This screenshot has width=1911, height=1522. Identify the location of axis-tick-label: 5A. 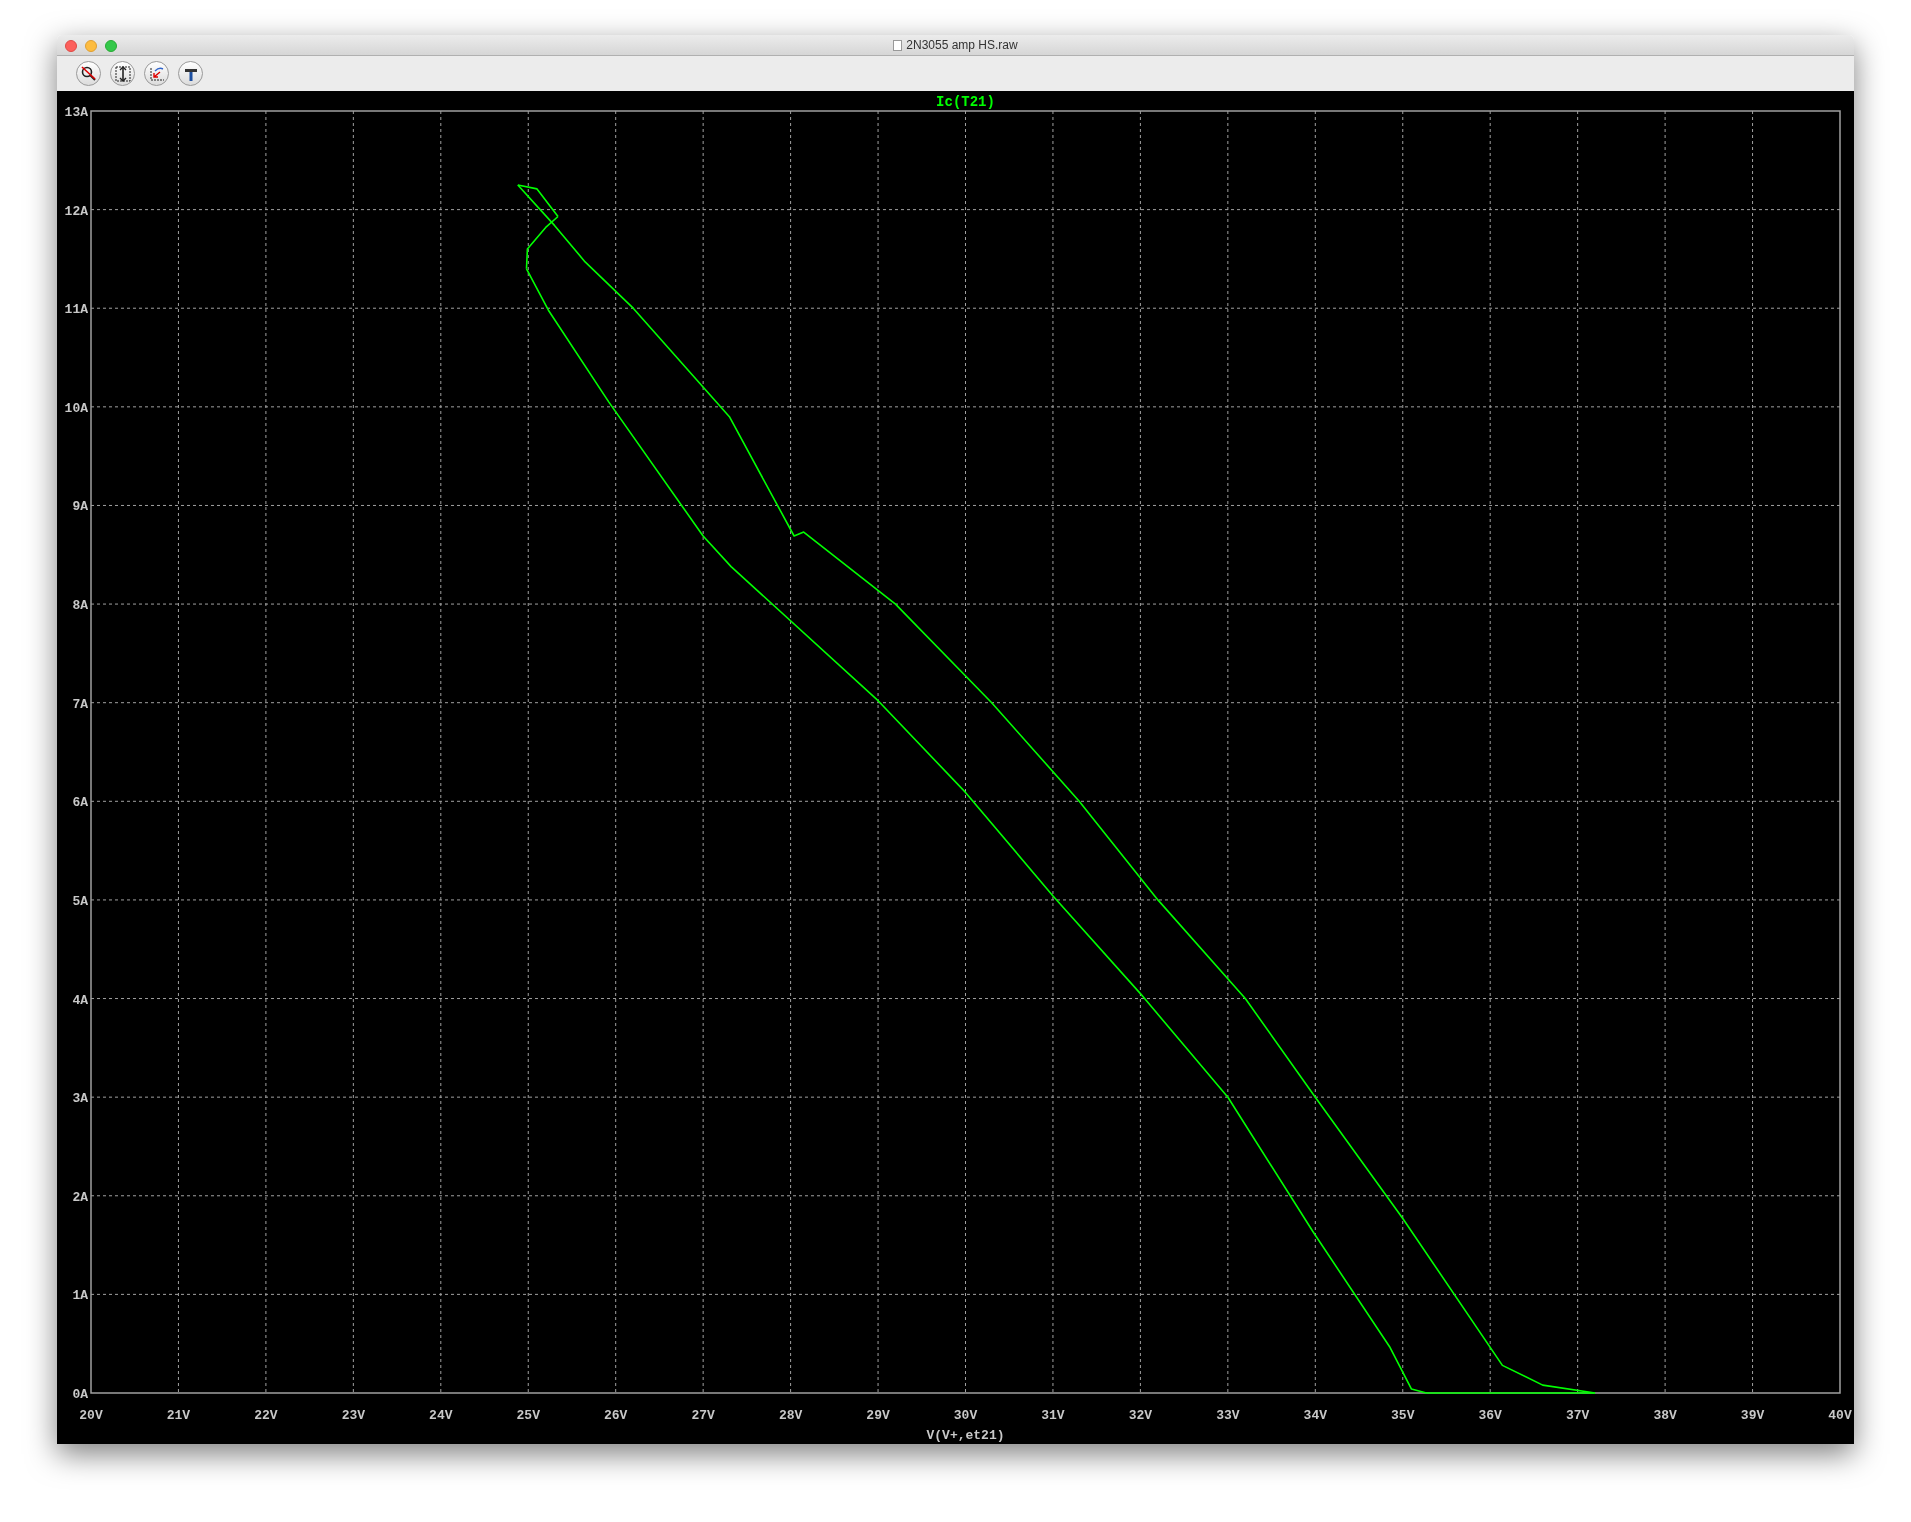
(80, 901).